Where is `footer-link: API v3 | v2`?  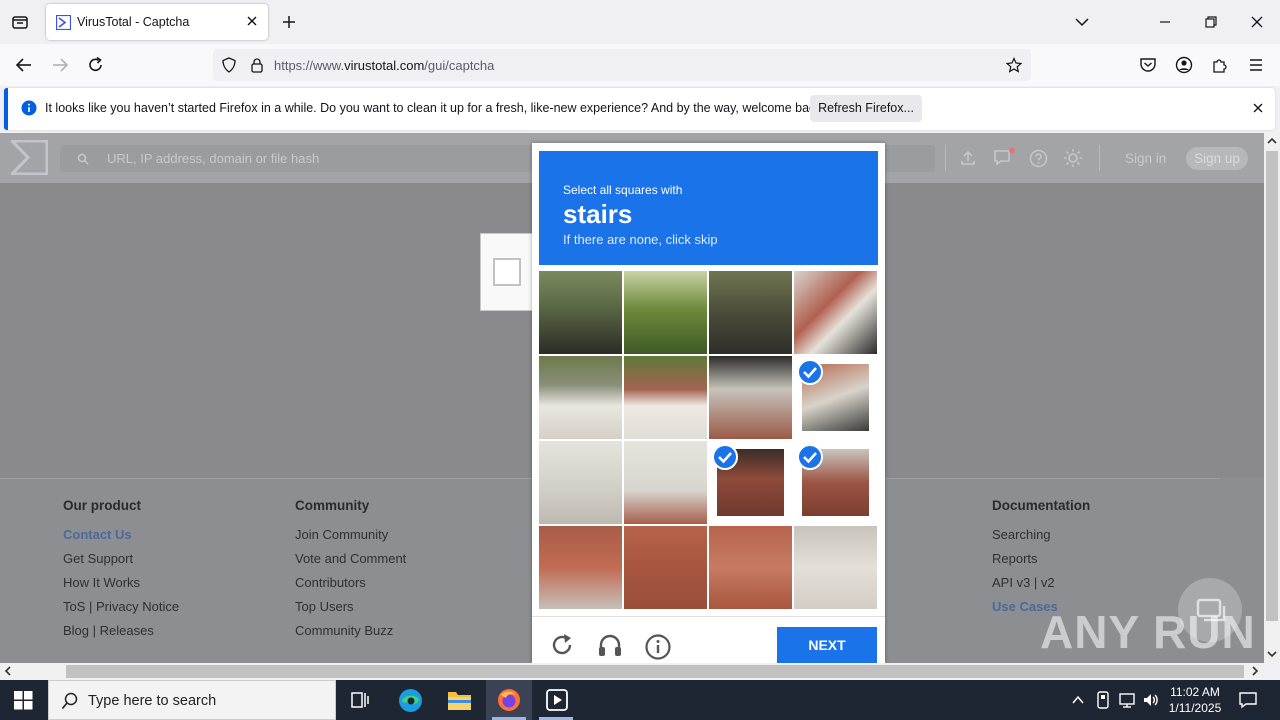
footer-link: API v3 | v2 is located at coordinates (1041, 587).